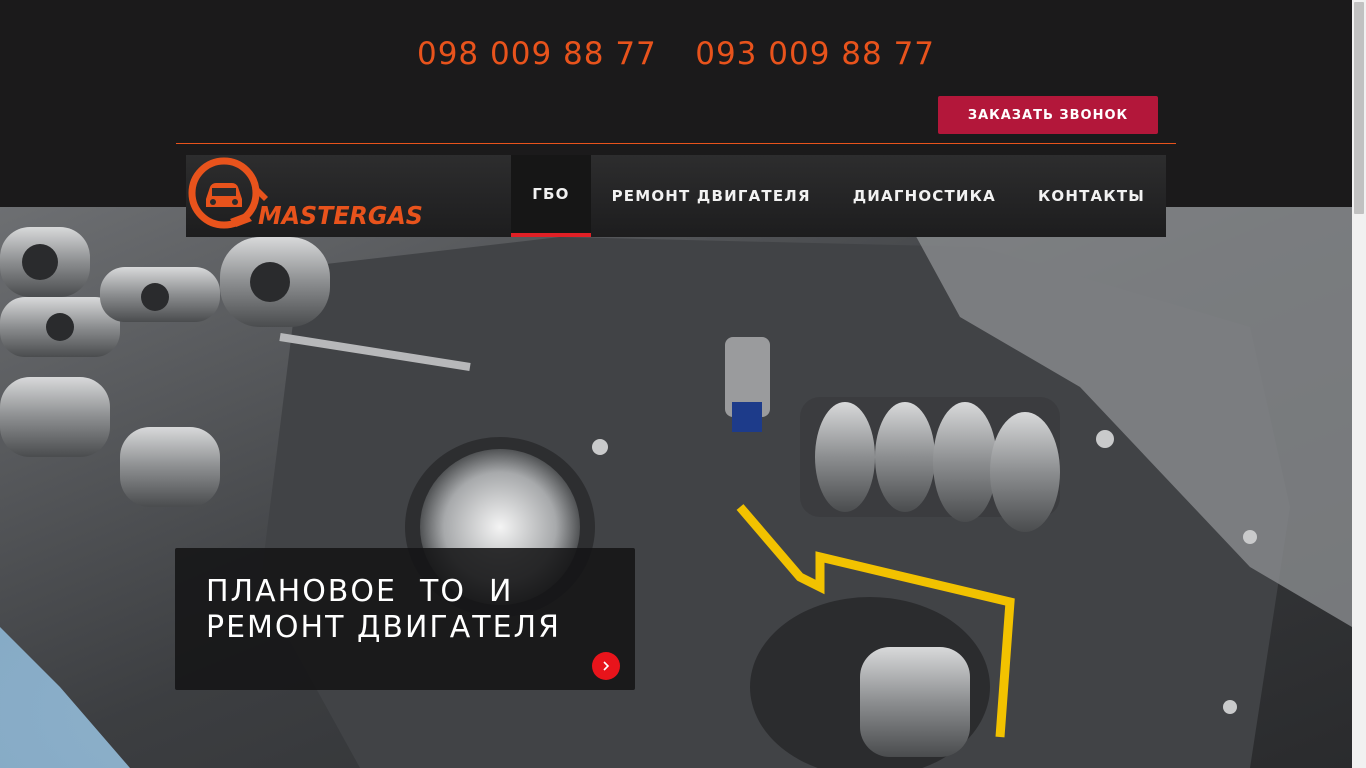  I want to click on phone-numbers: 098 009 88 77 093 009 88 77, so click(676, 54).